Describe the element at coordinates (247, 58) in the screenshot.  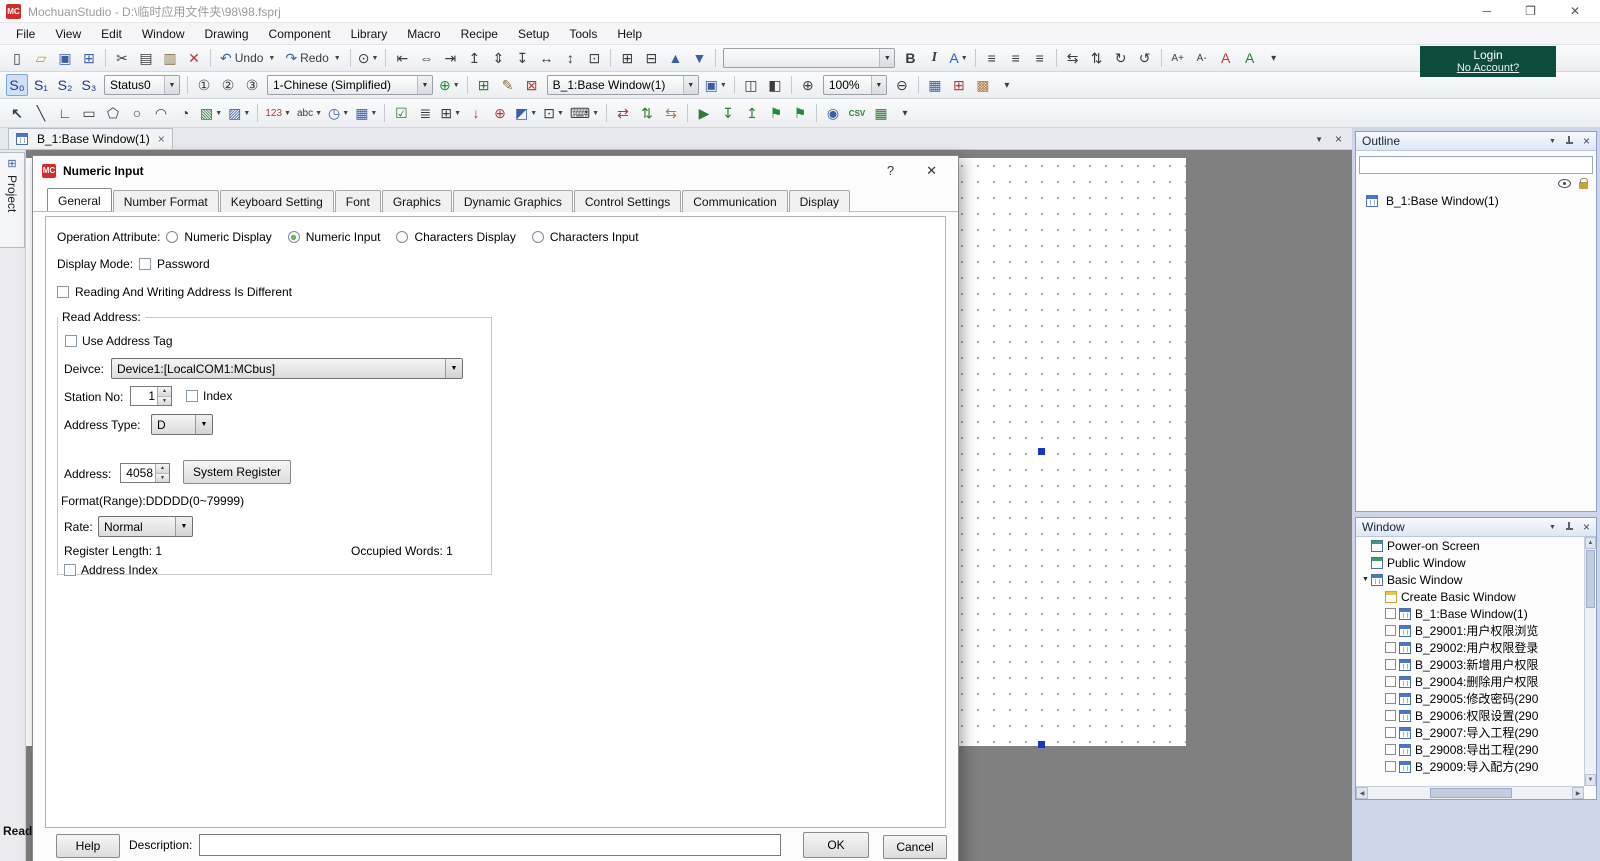
I see `undo-button: ↶ Undo ▼` at that location.